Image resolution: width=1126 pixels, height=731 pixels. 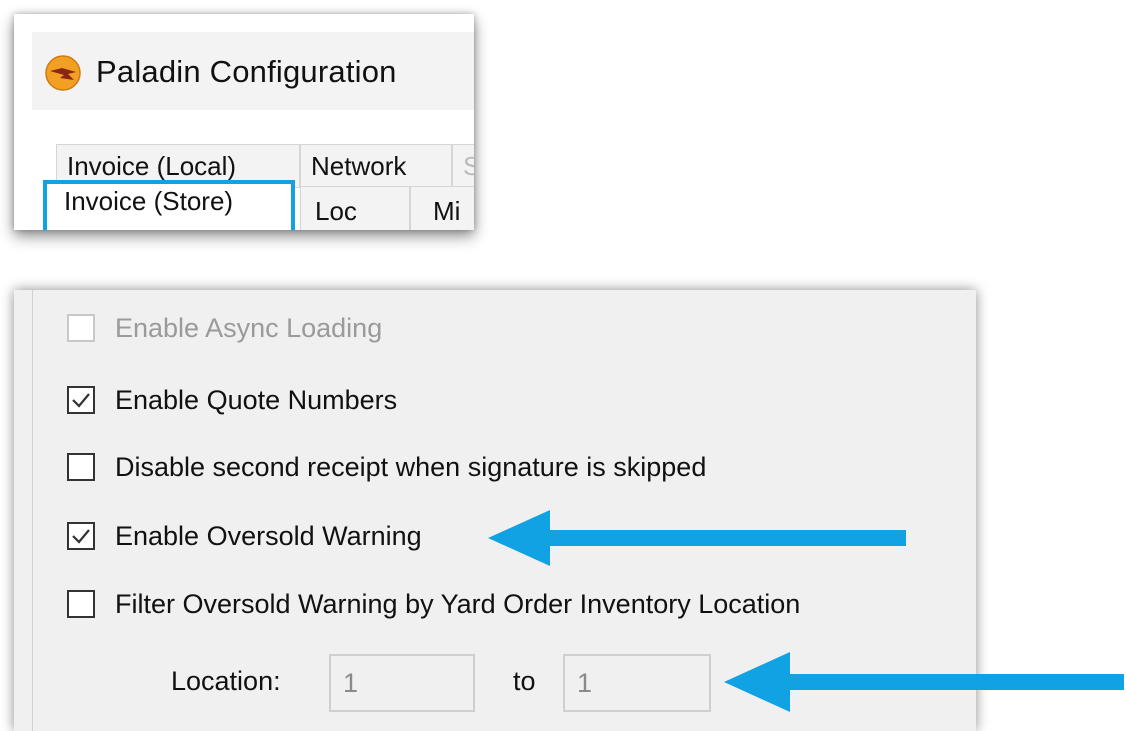 What do you see at coordinates (637, 683) in the screenshot?
I see `location-to-input: 1` at bounding box center [637, 683].